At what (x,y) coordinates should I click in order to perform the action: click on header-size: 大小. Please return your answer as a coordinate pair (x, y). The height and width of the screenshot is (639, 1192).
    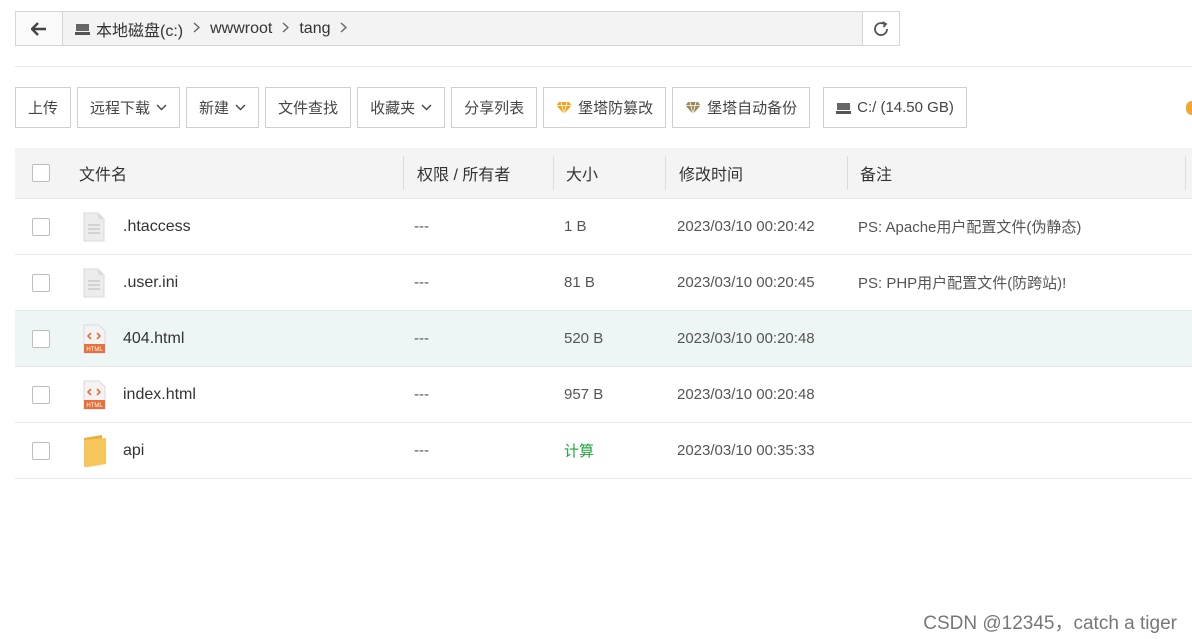
    Looking at the image, I should click on (582, 173).